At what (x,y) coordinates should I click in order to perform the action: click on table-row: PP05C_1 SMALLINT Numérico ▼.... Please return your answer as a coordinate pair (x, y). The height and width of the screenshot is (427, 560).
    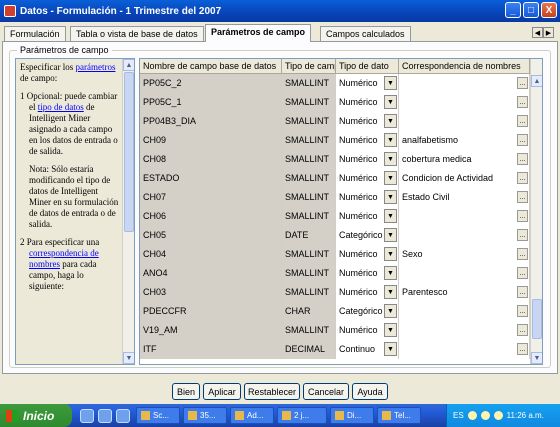
    Looking at the image, I should click on (335, 102).